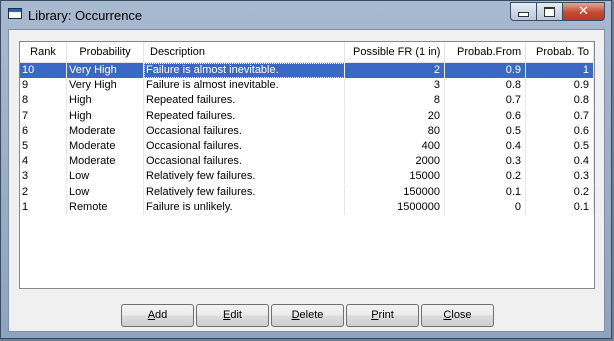  I want to click on cell-probab-from: 0.8, so click(485, 85).